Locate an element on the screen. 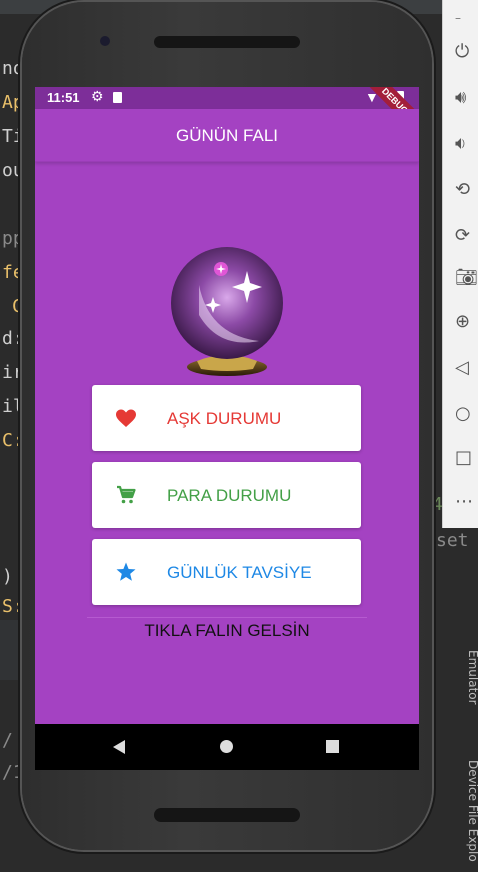 This screenshot has height=872, width=478. code-line: ou is located at coordinates (13, 170).